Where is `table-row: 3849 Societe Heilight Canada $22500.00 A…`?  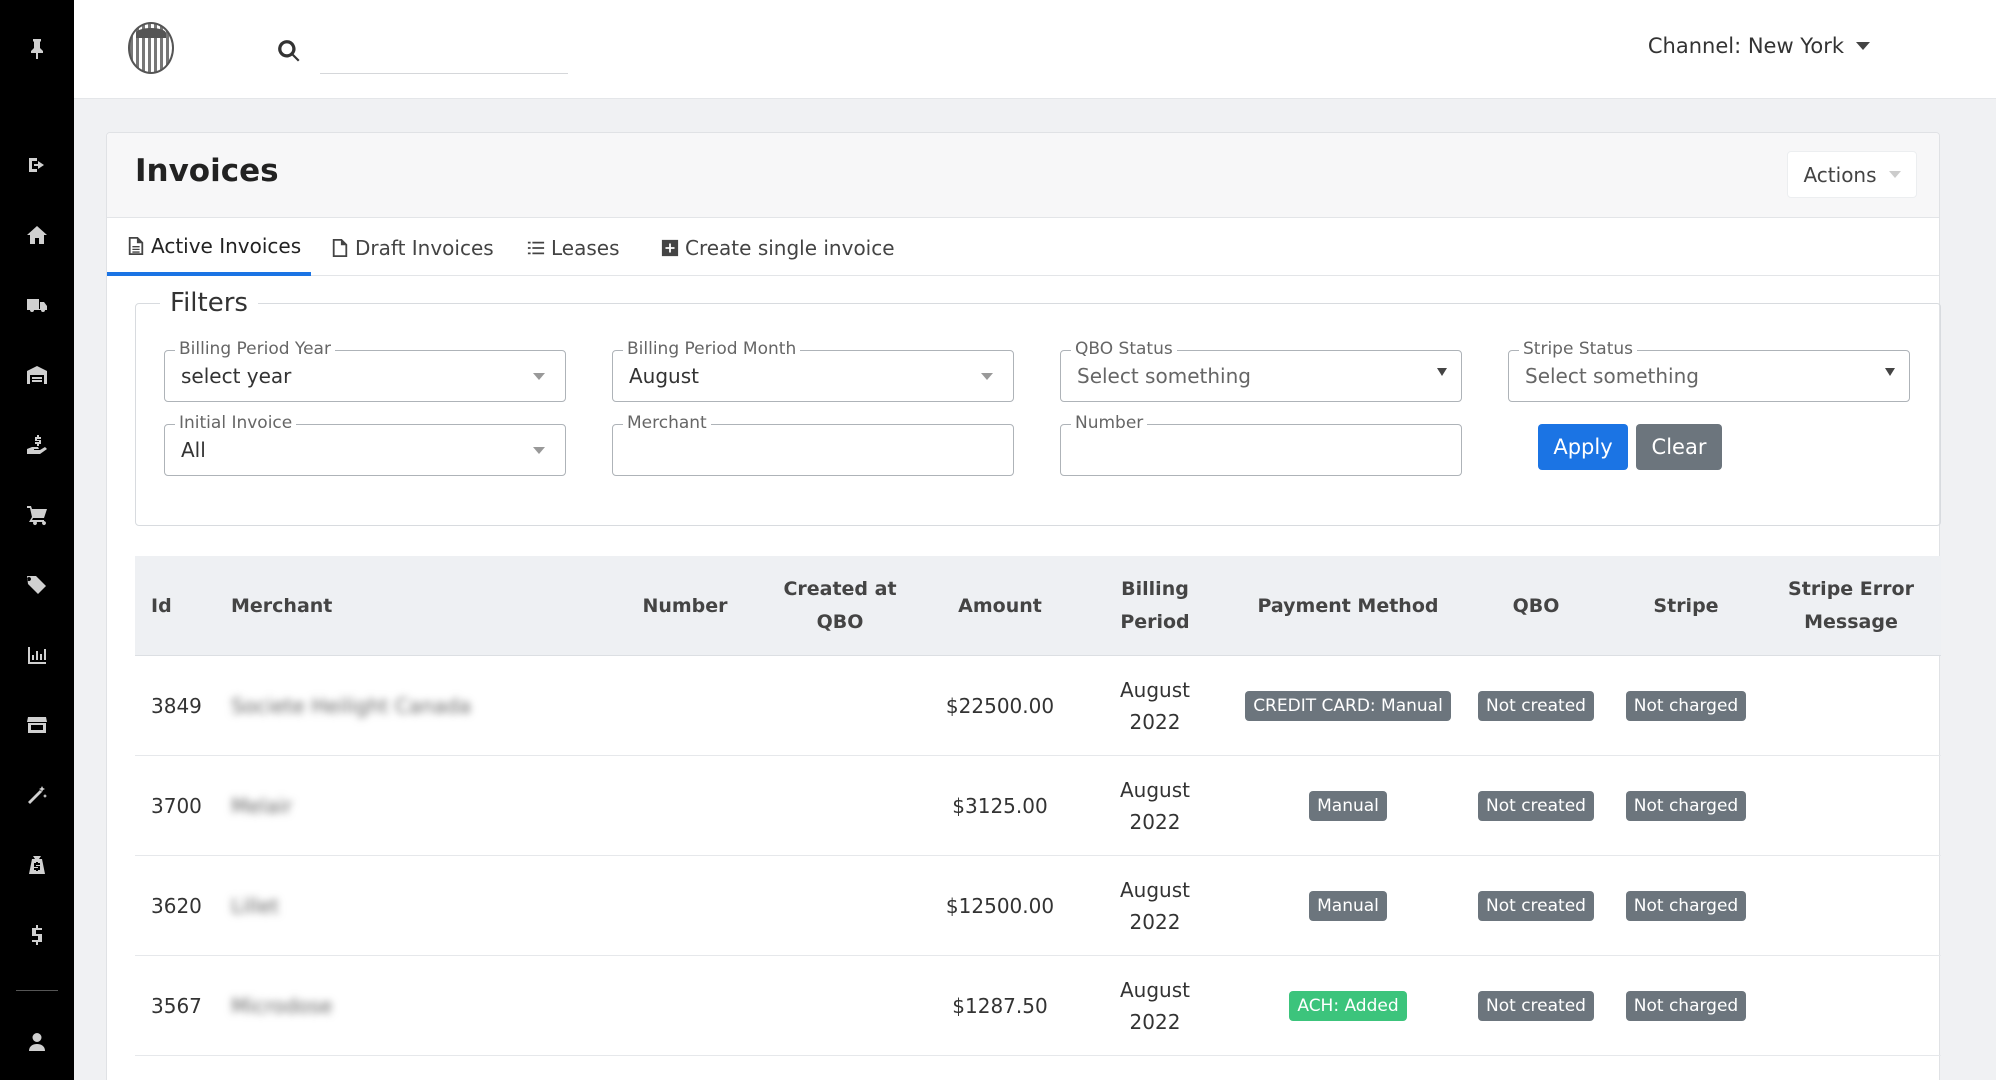 table-row: 3849 Societe Heilight Canada $22500.00 A… is located at coordinates (1038, 706).